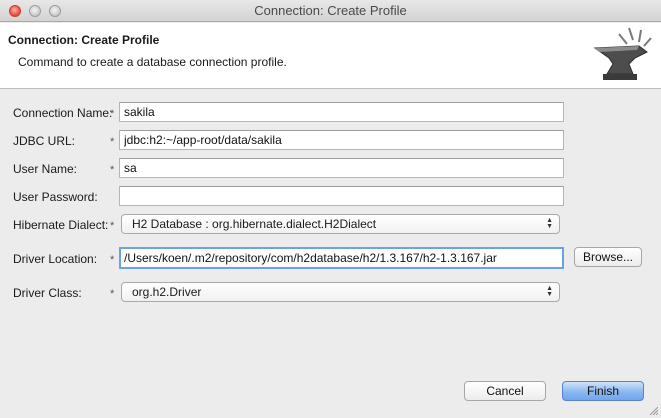 This screenshot has width=661, height=418. I want to click on jdbc-url-field, so click(341, 140).